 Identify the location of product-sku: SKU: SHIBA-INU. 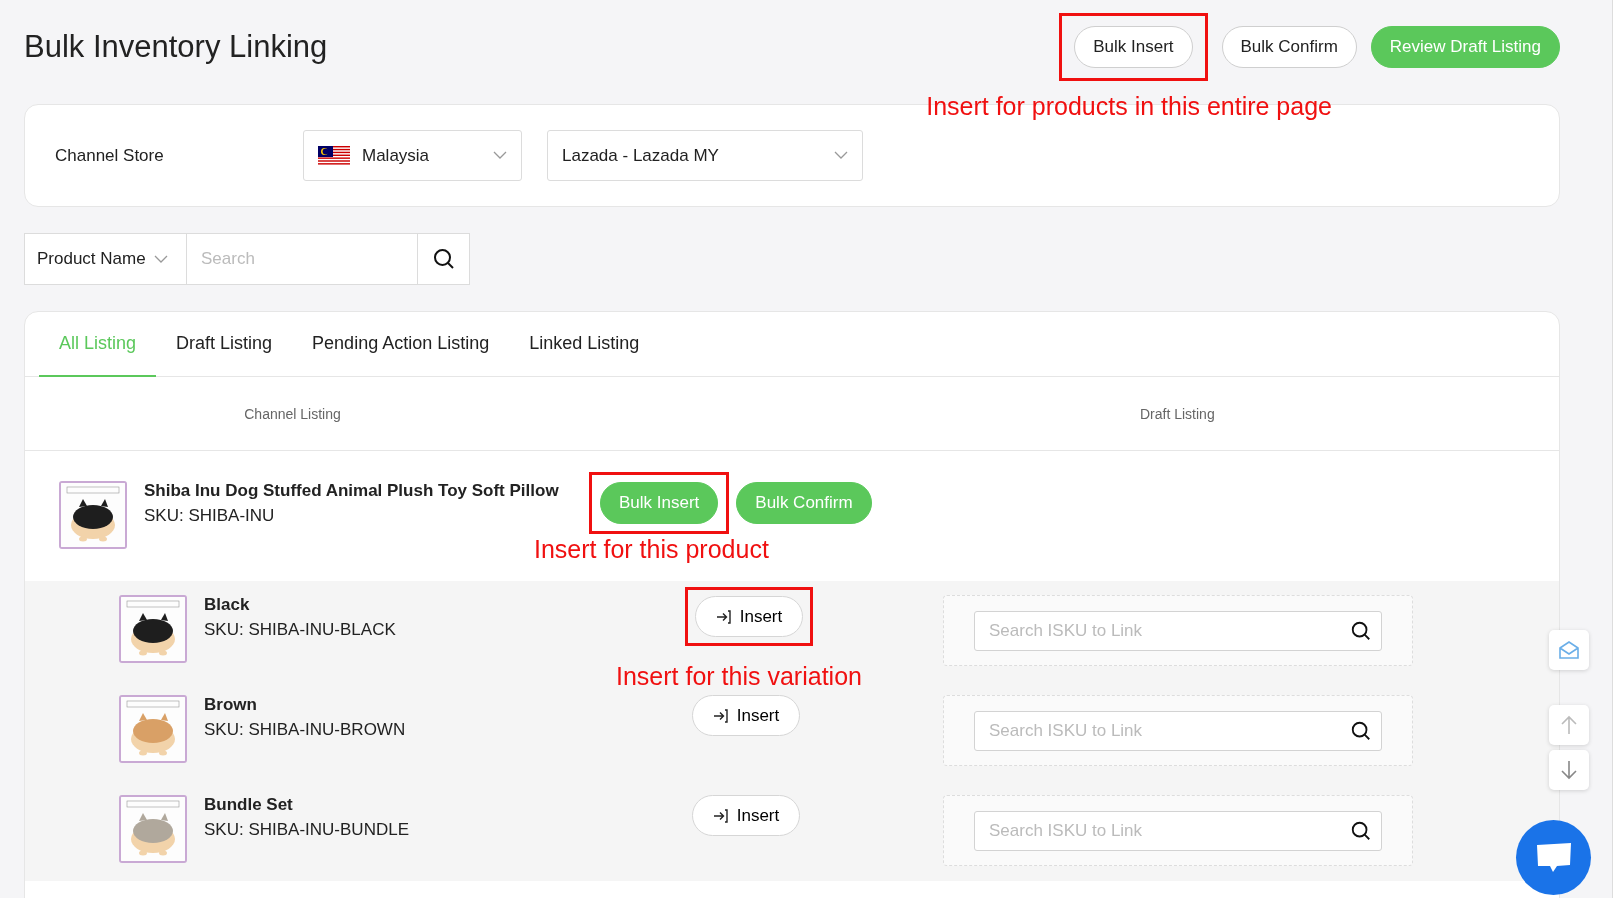
(210, 516).